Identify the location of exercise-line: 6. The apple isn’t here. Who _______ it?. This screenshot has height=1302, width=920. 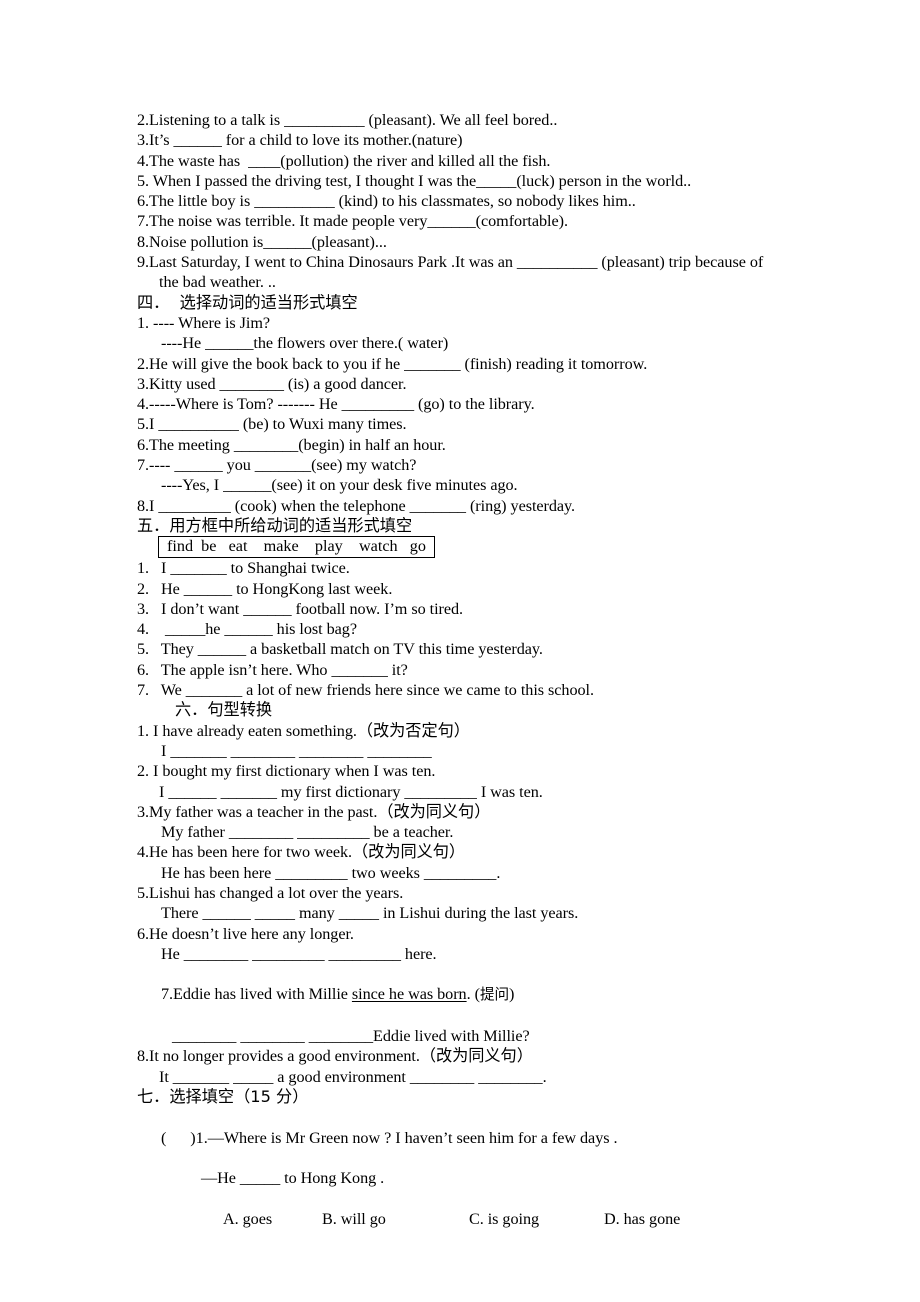
(272, 669).